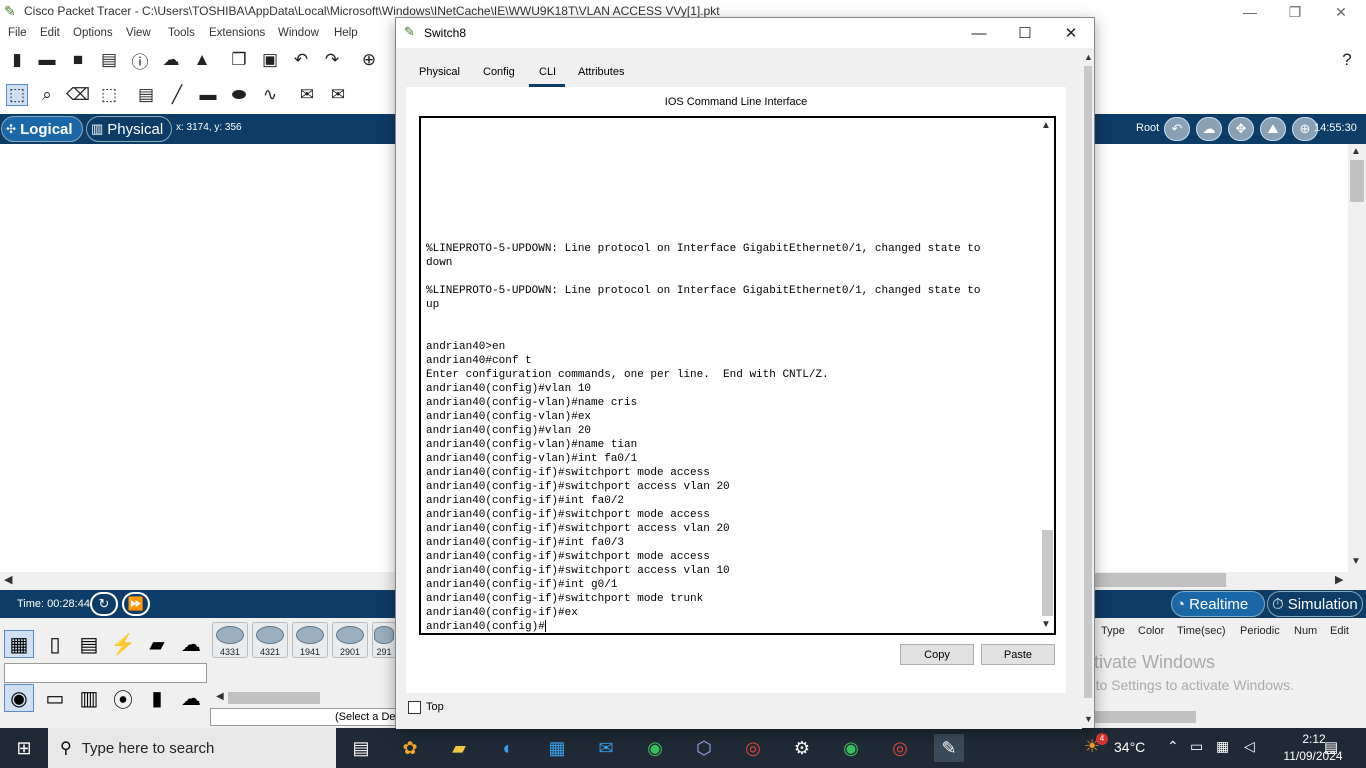 The image size is (1366, 768). I want to click on end-devices-icon: ▯, so click(55, 644).